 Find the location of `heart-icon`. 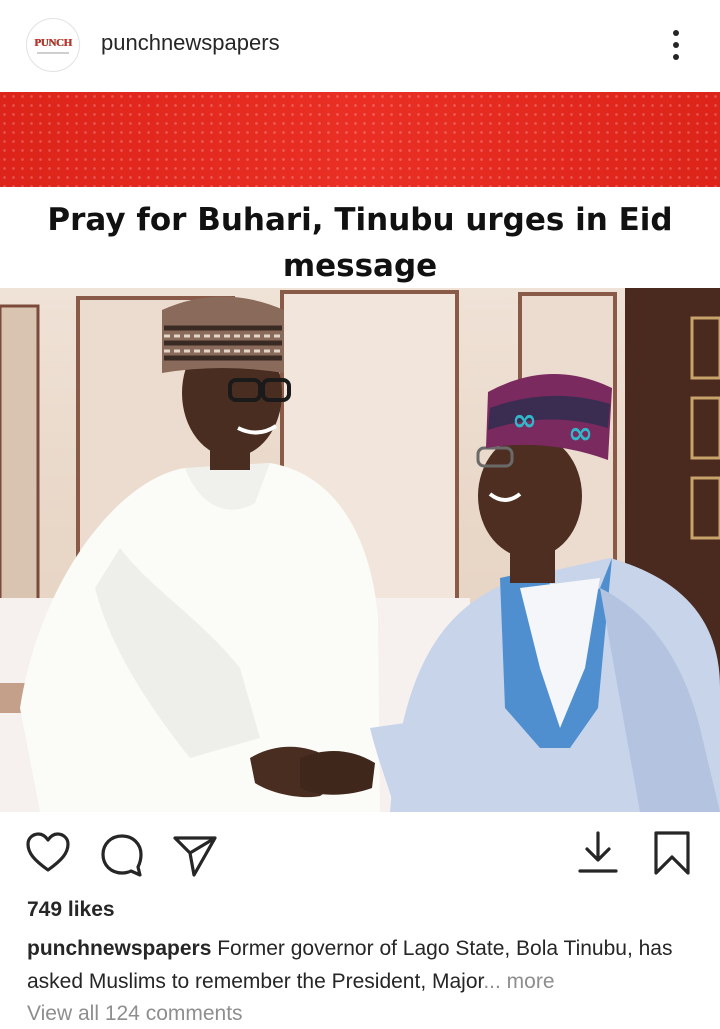

heart-icon is located at coordinates (48, 853).